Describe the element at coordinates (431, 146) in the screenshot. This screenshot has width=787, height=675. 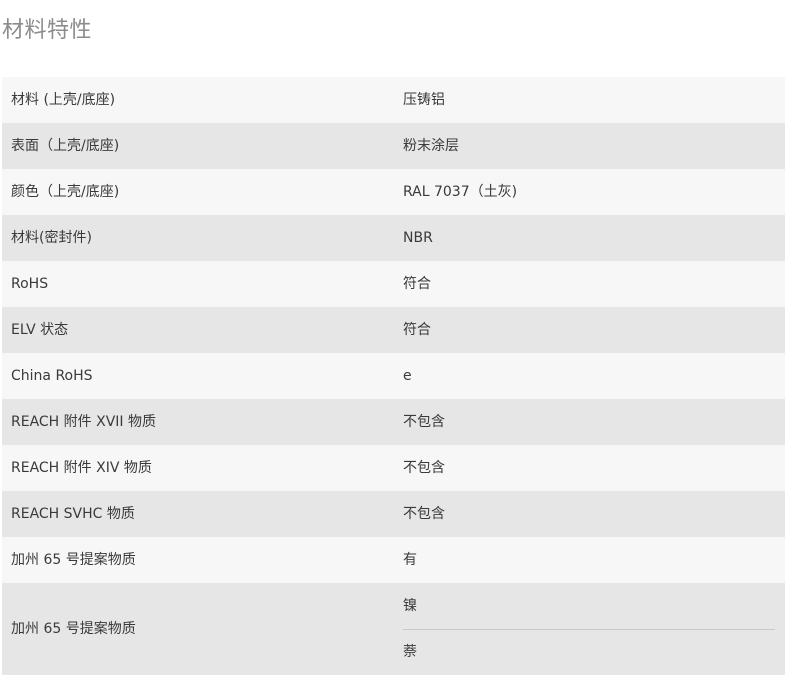
I see `property-value: 粉末涂层` at that location.